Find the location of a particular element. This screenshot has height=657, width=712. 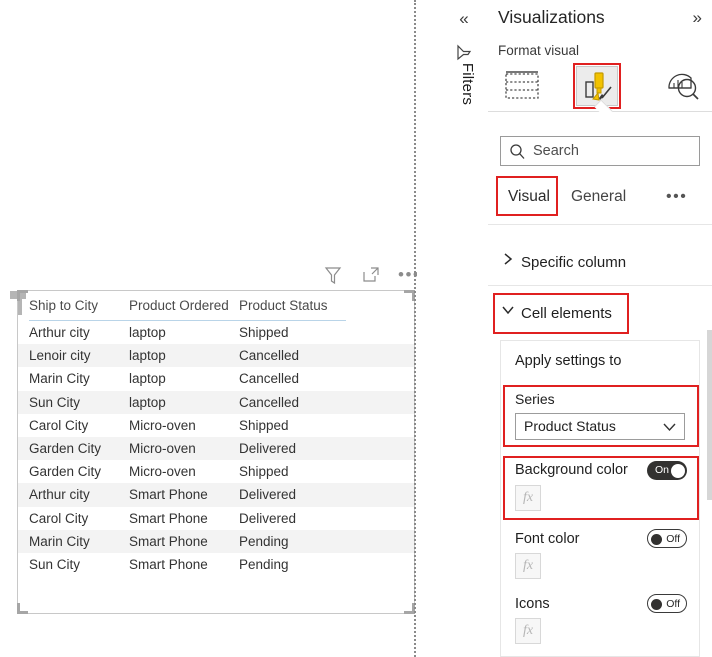

cell-ship-to-city: Lenoir city is located at coordinates (60, 356).